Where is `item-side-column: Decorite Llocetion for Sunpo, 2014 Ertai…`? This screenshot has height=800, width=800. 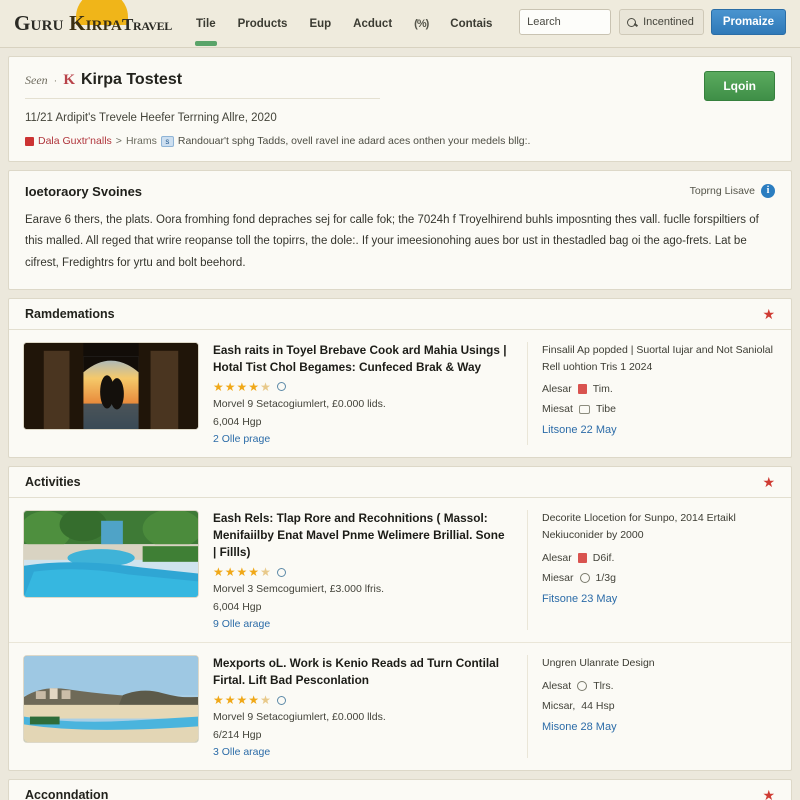
item-side-column: Decorite Llocetion for Sunpo, 2014 Ertai… is located at coordinates (652, 570).